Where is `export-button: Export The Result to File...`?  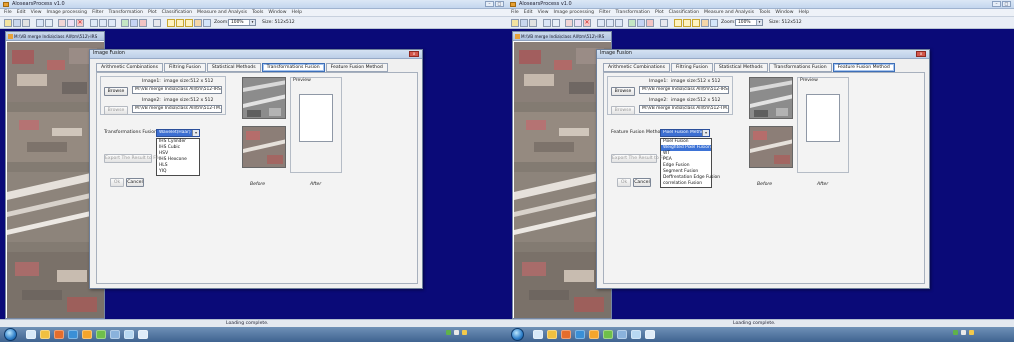 export-button: Export The Result to File... is located at coordinates (641, 158).